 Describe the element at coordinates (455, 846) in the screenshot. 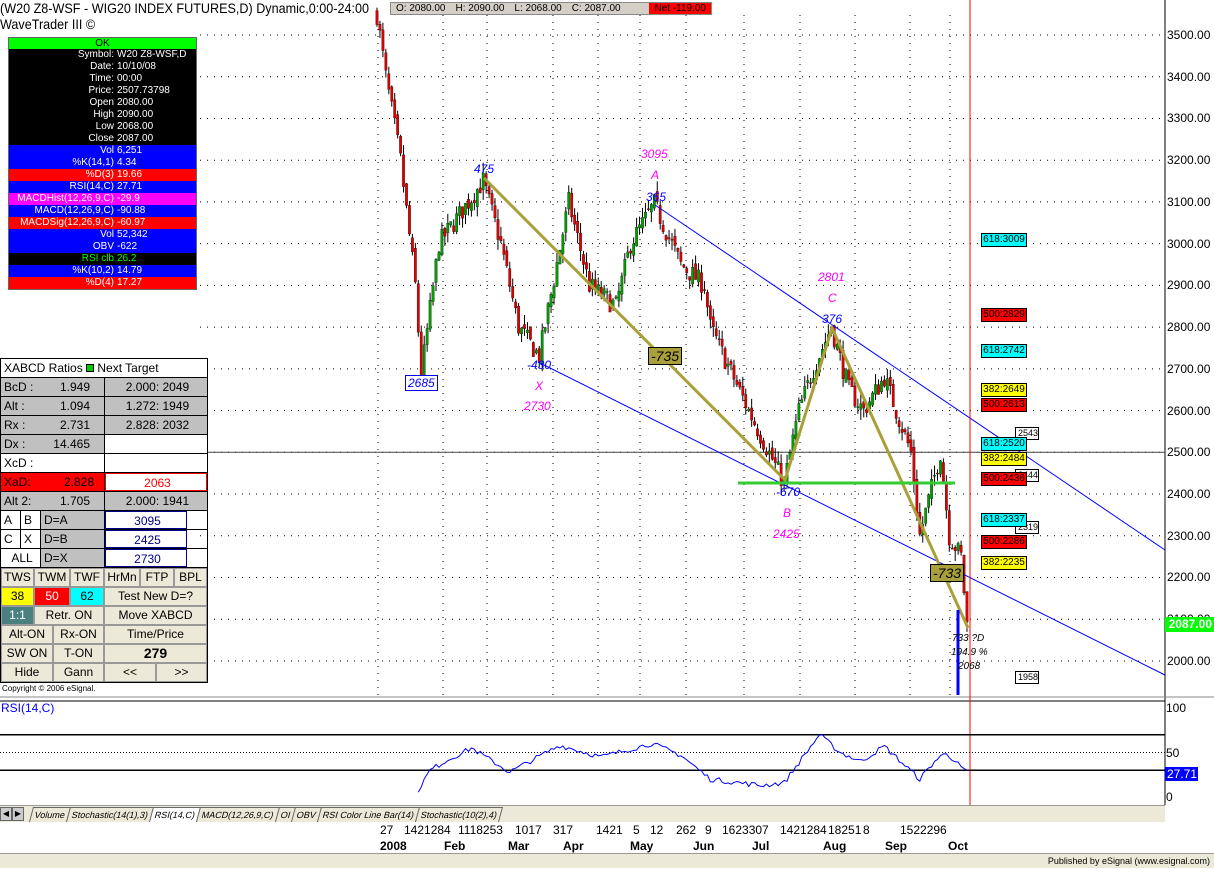

I see `month-tick: Feb` at that location.